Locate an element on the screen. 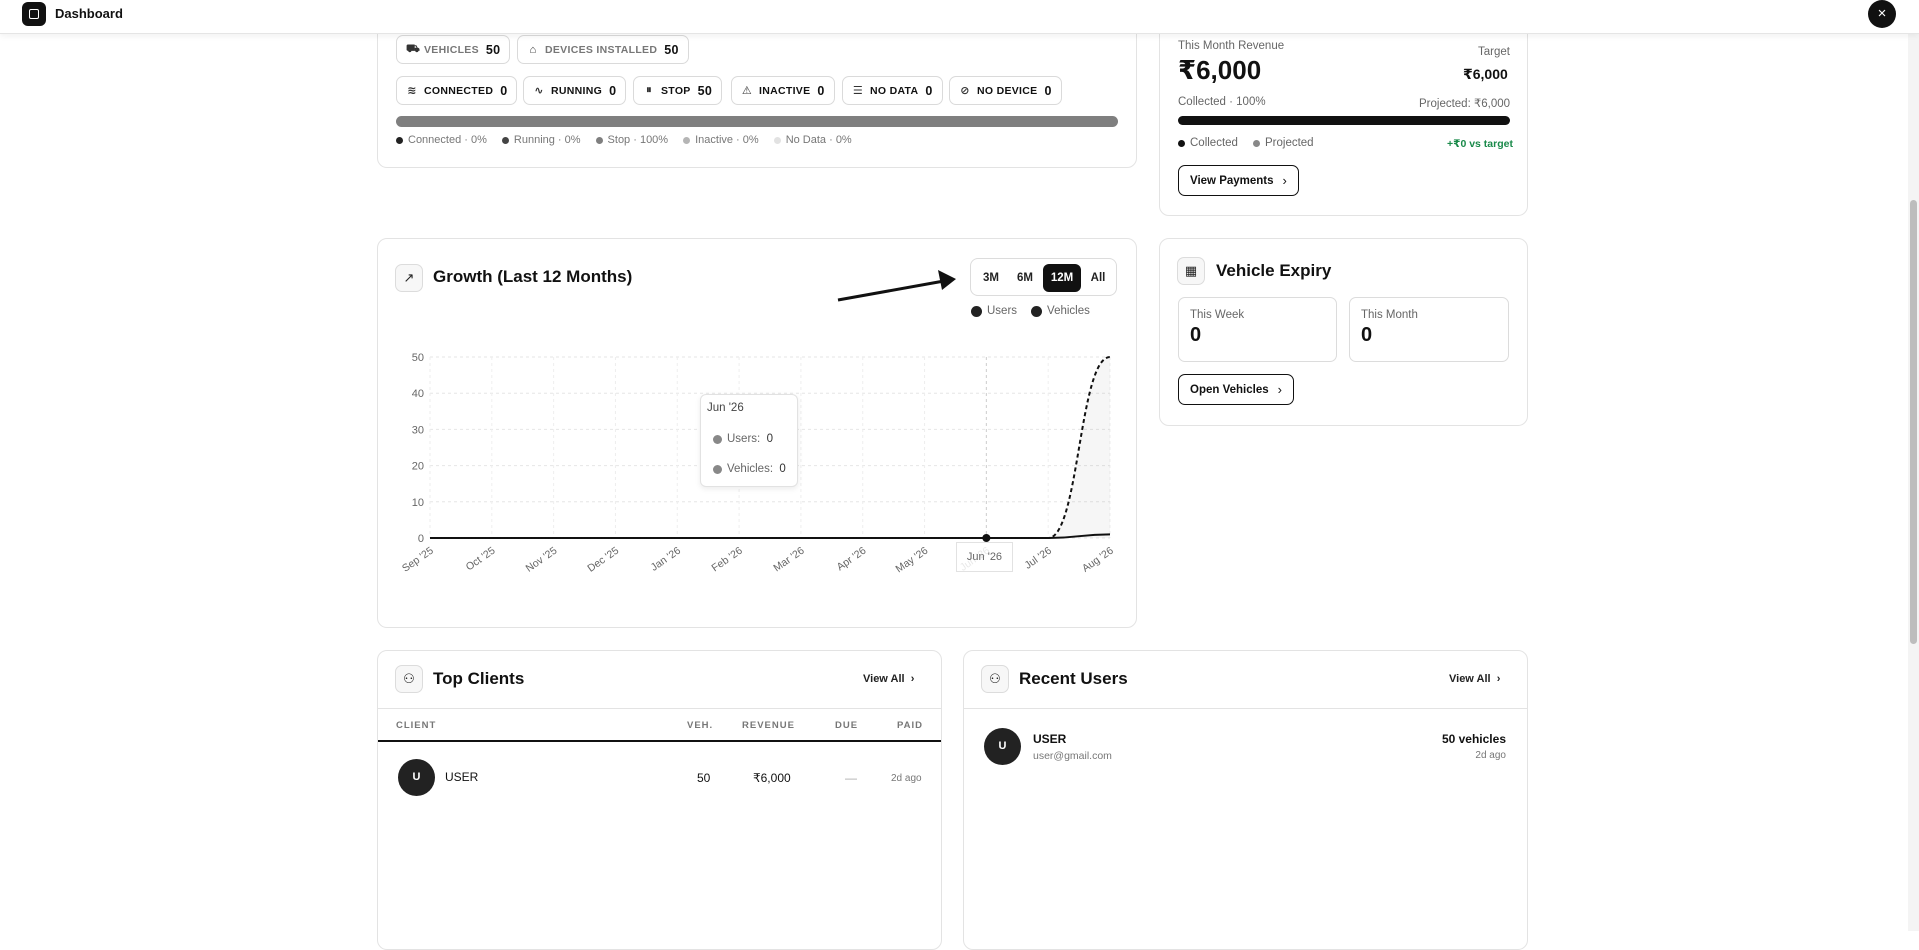 This screenshot has height=950, width=1919. x-tick-label: Dec '25 is located at coordinates (603, 560).